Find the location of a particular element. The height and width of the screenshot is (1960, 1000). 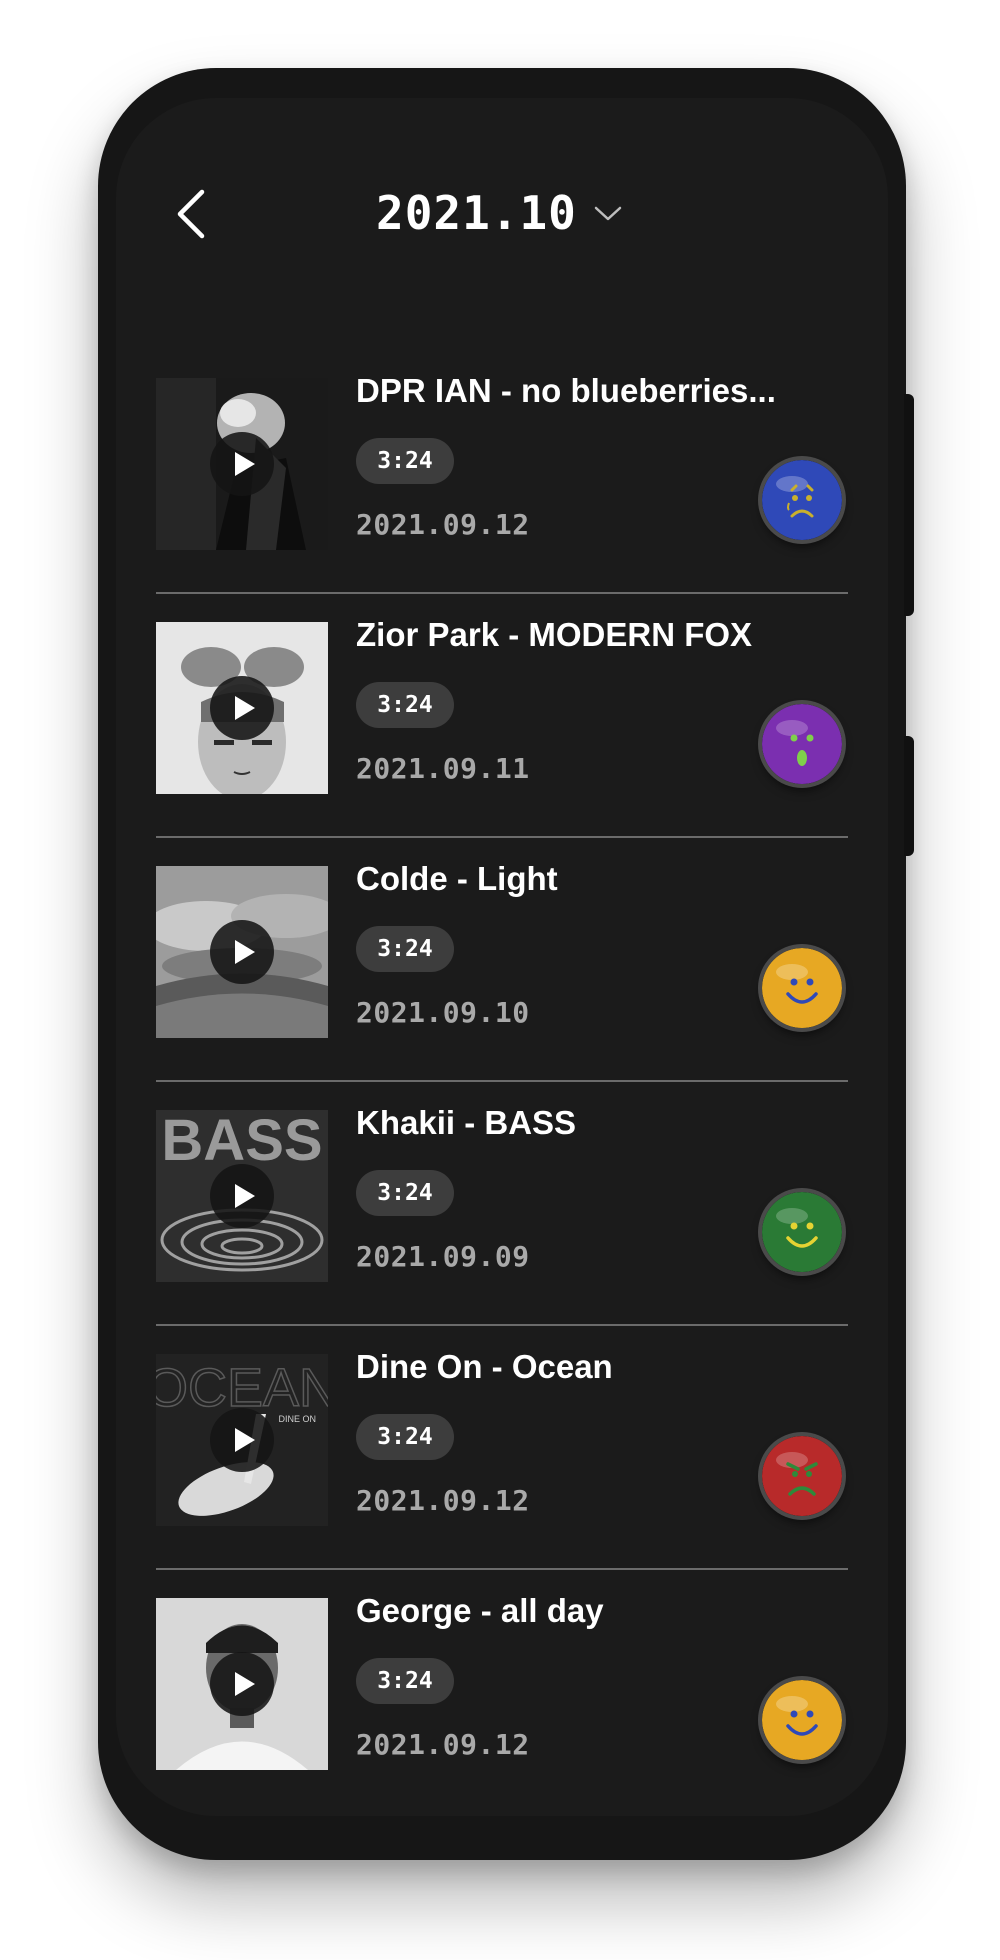

song-title: Zior Park - MODERN FOX is located at coordinates (554, 634).